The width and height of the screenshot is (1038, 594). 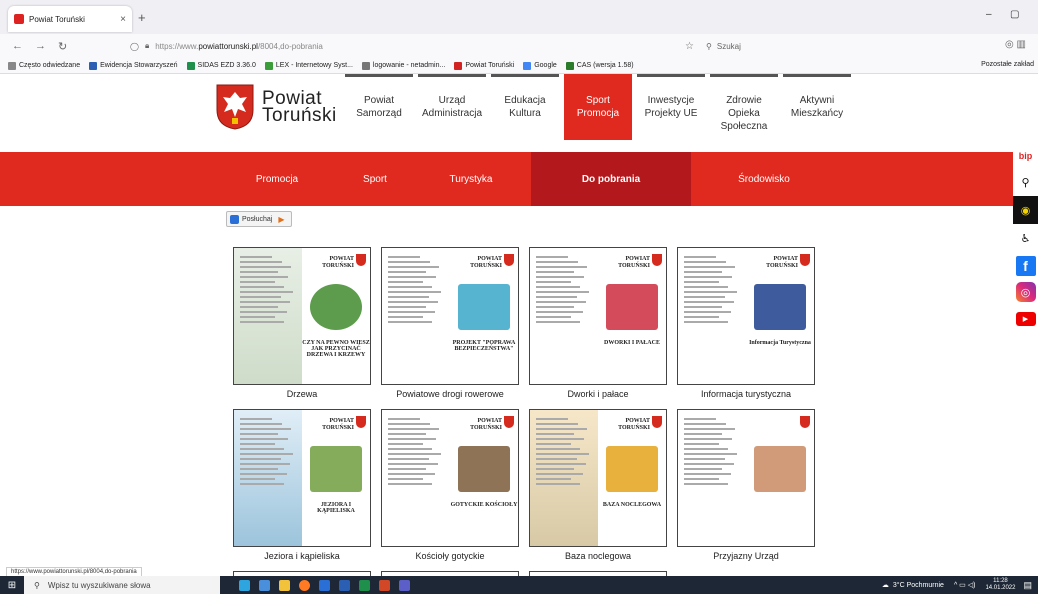 What do you see at coordinates (1025, 266) in the screenshot?
I see `facebook-icon: f` at bounding box center [1025, 266].